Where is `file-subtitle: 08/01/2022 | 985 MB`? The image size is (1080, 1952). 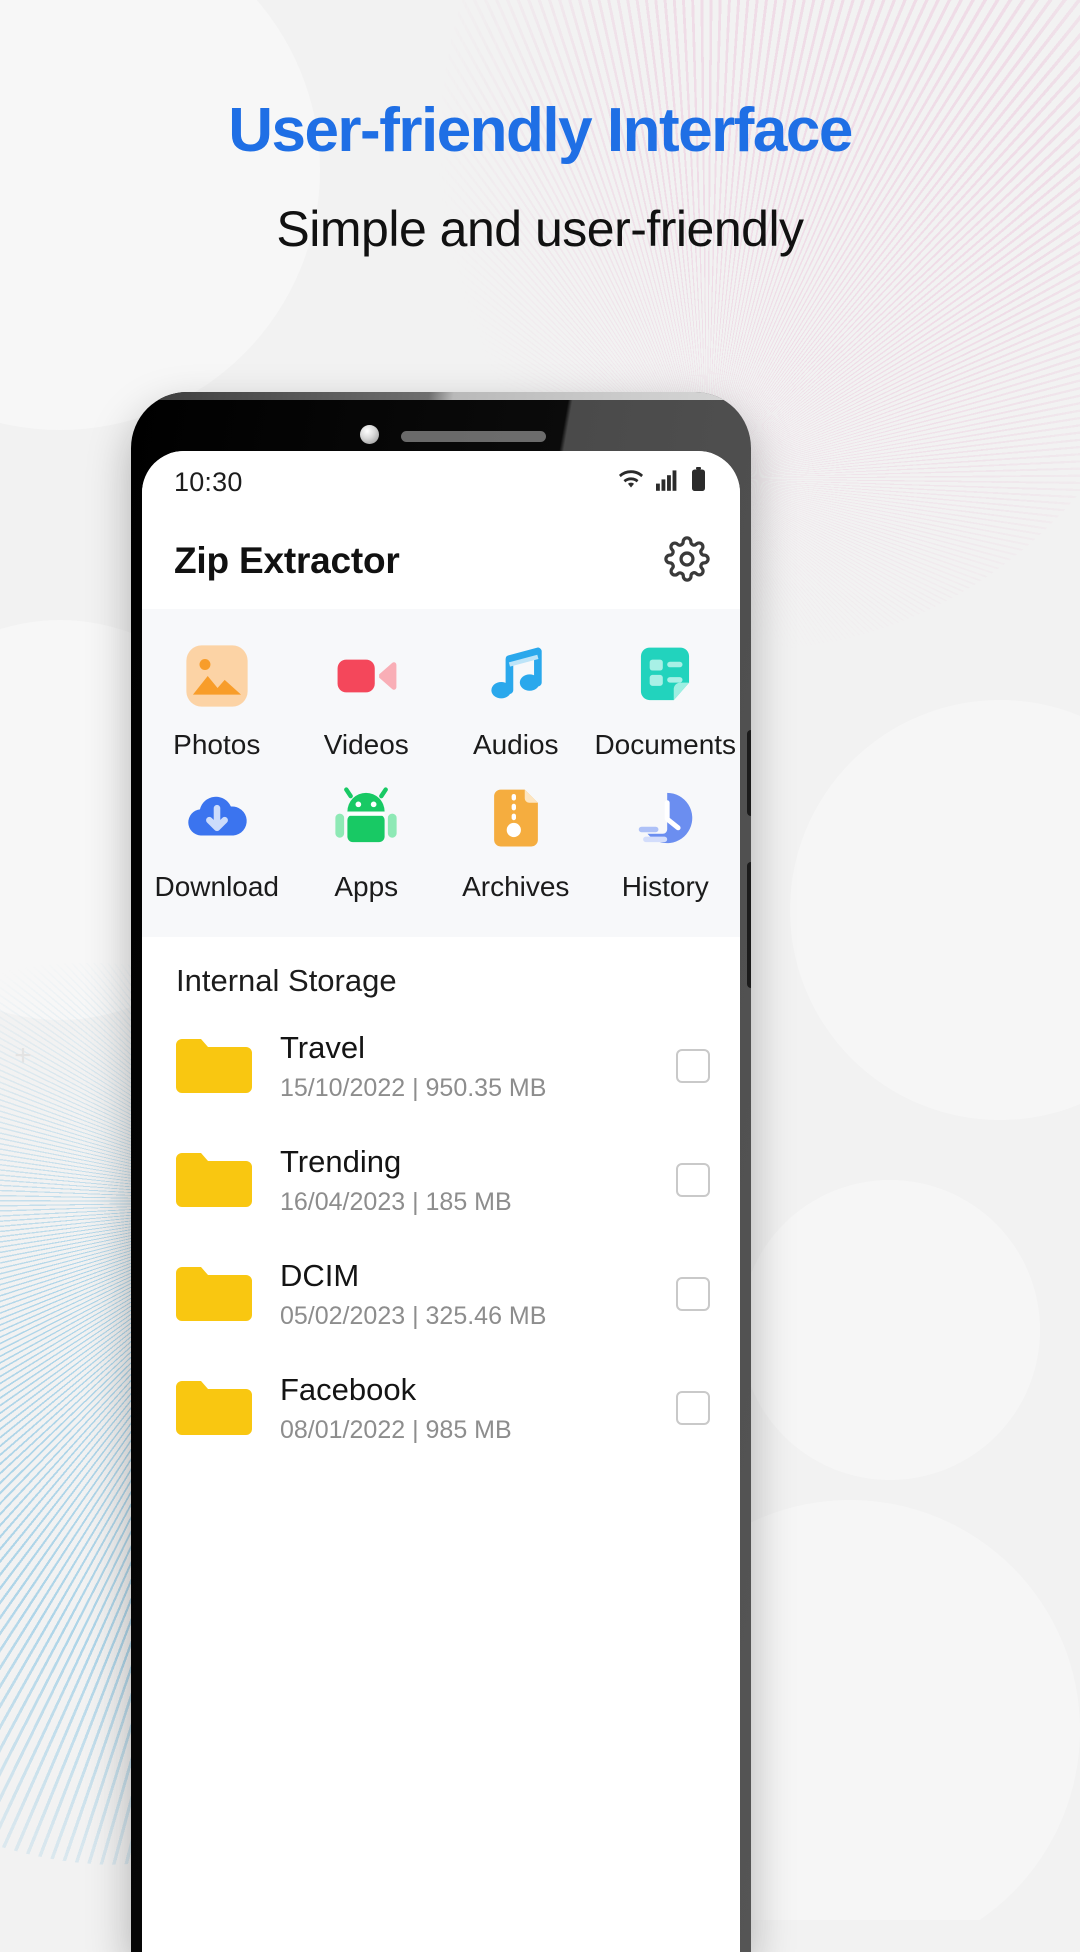 file-subtitle: 08/01/2022 | 985 MB is located at coordinates (396, 1429).